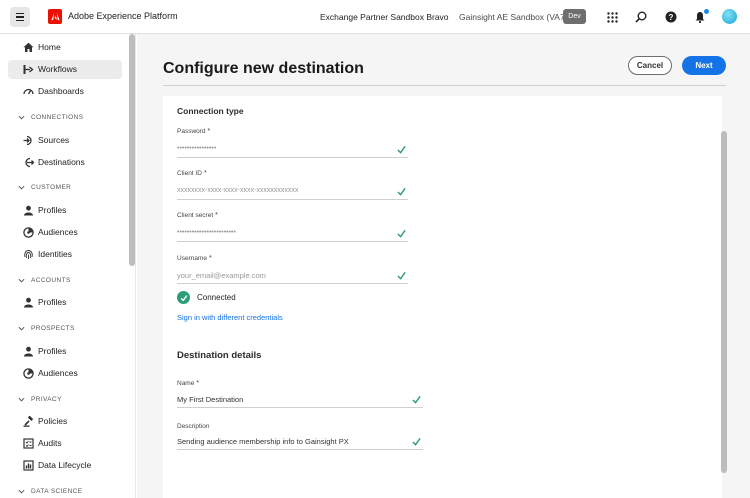 This screenshot has height=498, width=750. What do you see at coordinates (40, 399) in the screenshot?
I see `section-privacy: PRIVACY` at bounding box center [40, 399].